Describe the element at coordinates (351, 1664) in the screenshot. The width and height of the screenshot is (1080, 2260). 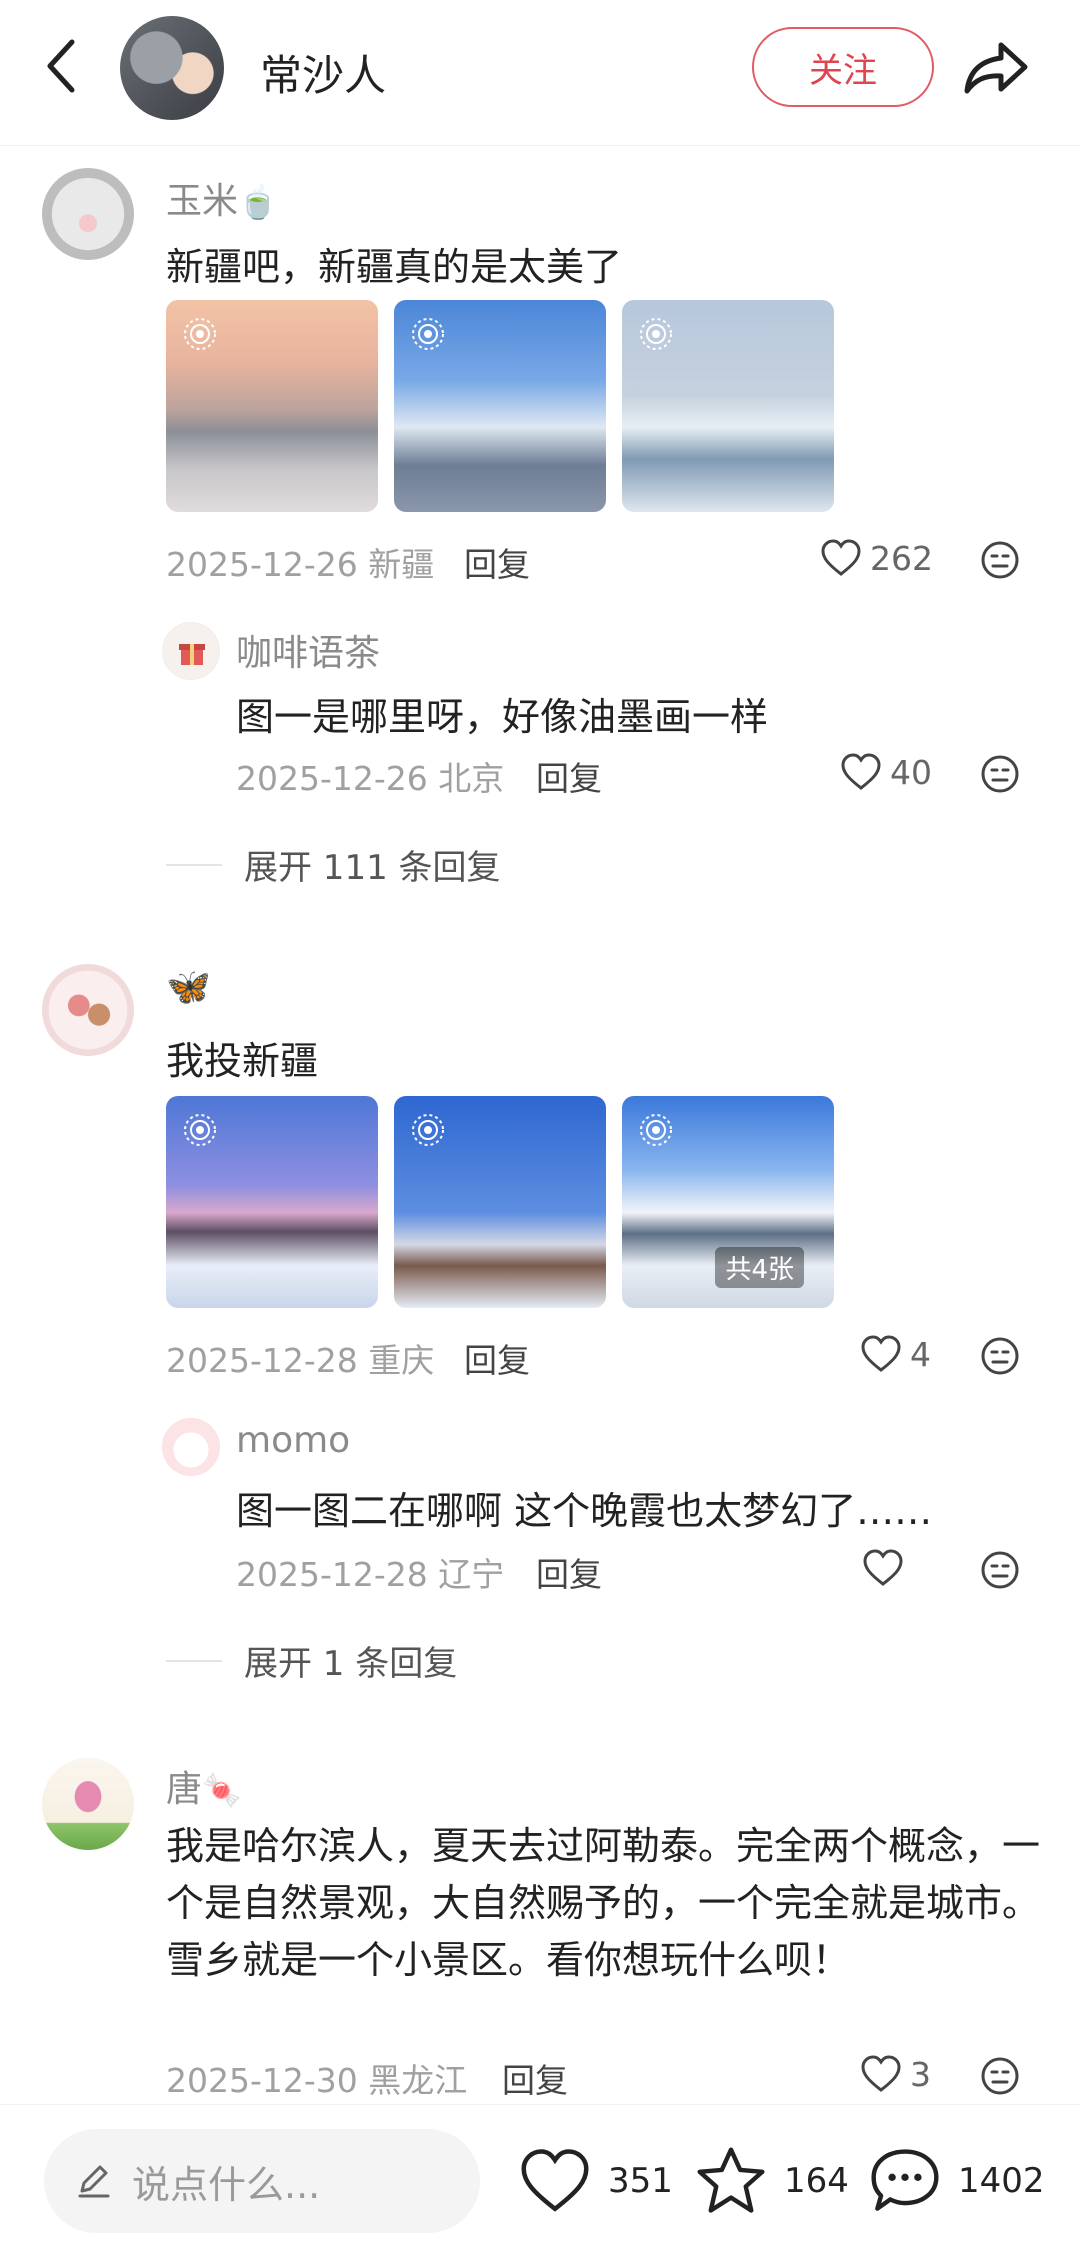
I see `expand-label: 展开 1 条回复` at that location.